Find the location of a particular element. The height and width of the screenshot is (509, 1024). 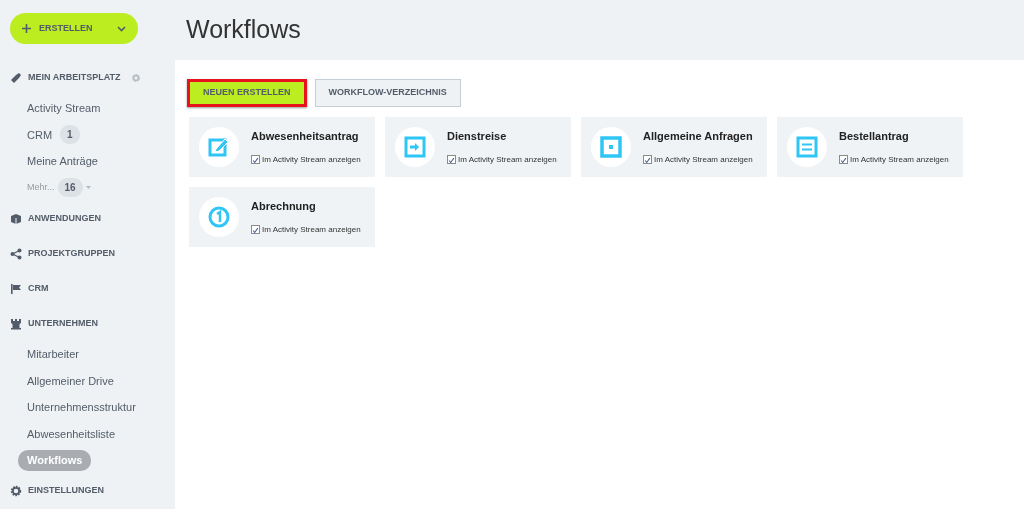

box-icon is located at coordinates (16, 218).